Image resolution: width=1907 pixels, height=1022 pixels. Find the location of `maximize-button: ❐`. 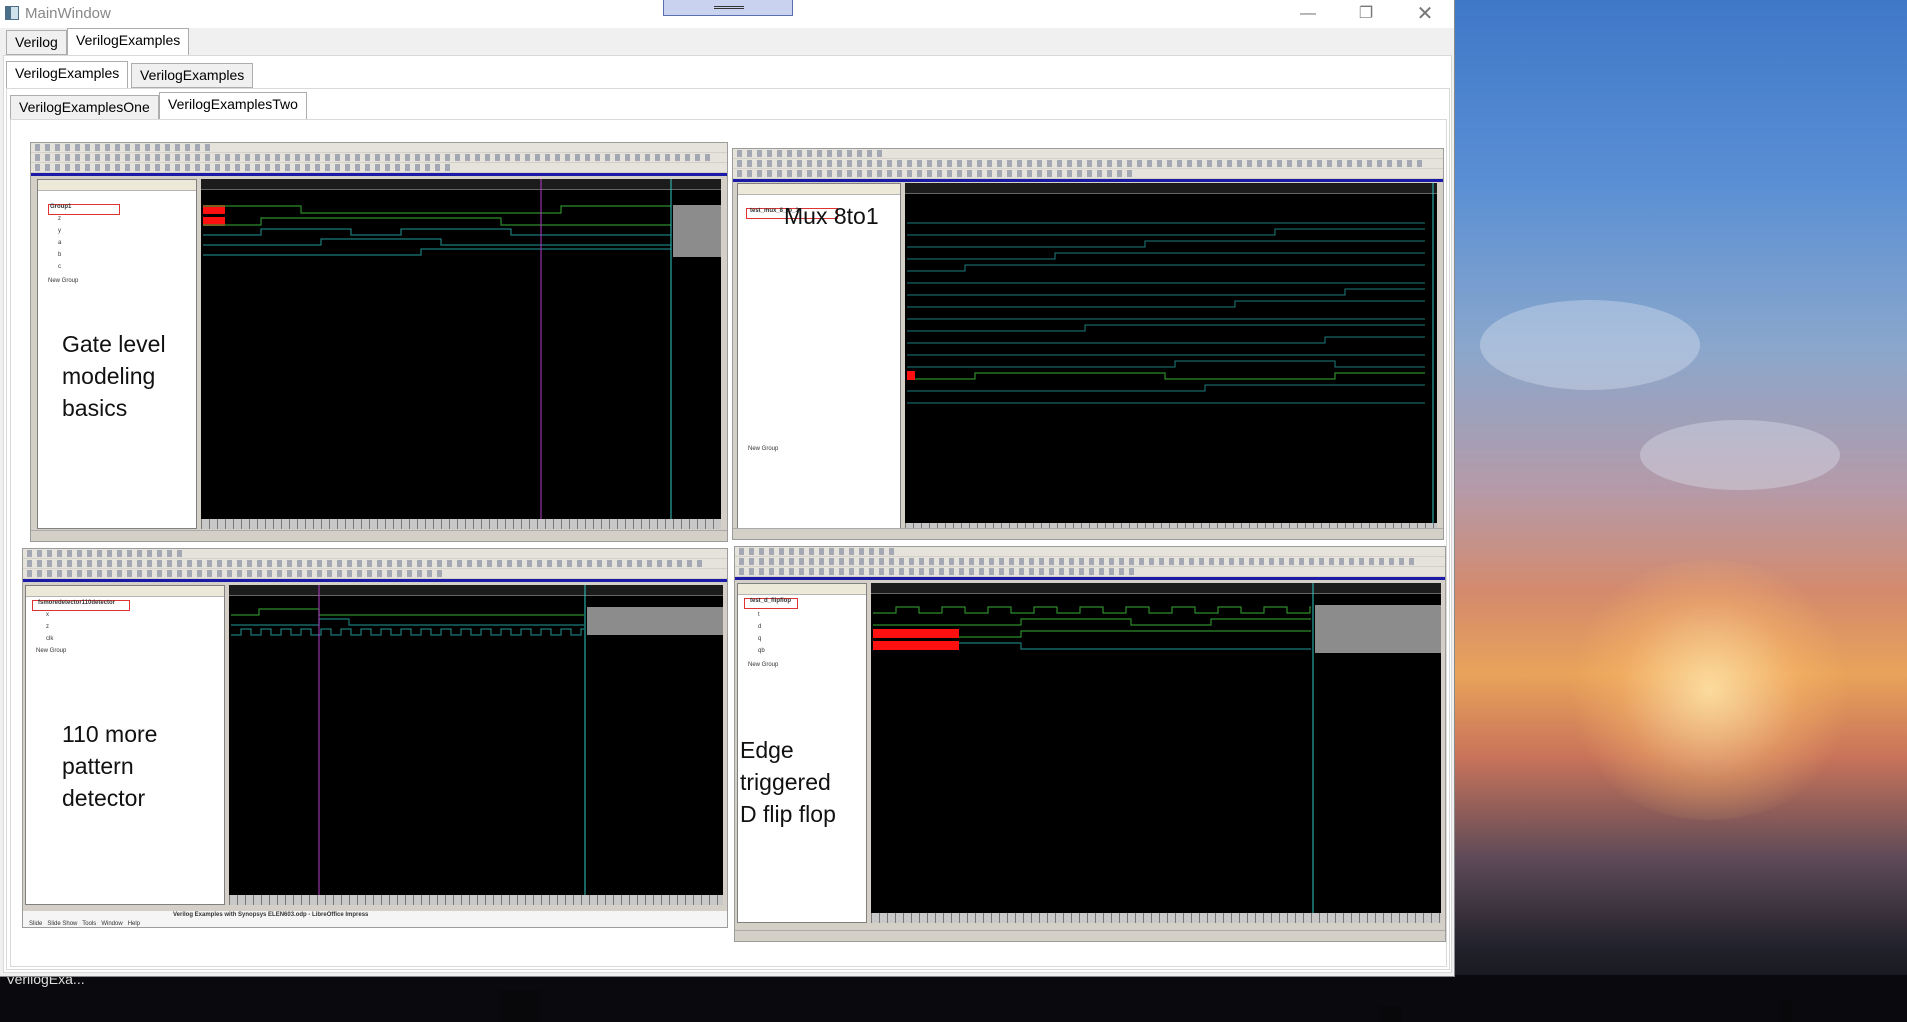

maximize-button: ❐ is located at coordinates (1366, 14).